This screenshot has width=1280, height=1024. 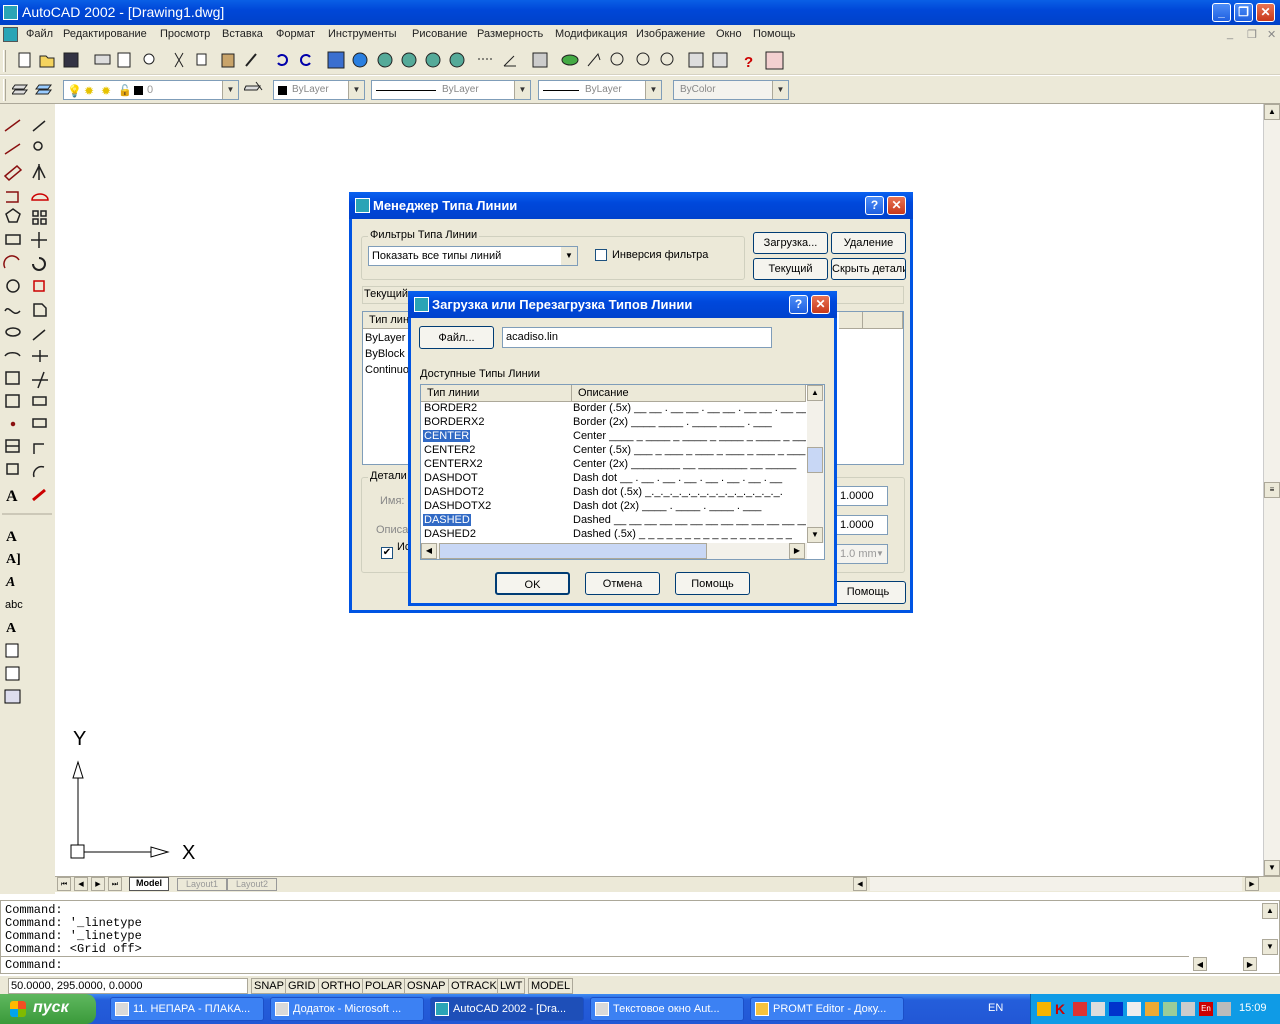 I want to click on horizontal-scrollbar, so click(x=1056, y=884).